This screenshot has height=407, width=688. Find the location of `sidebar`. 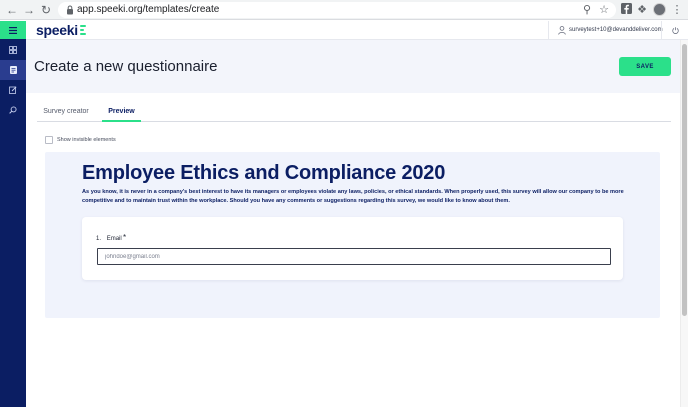

sidebar is located at coordinates (13, 214).